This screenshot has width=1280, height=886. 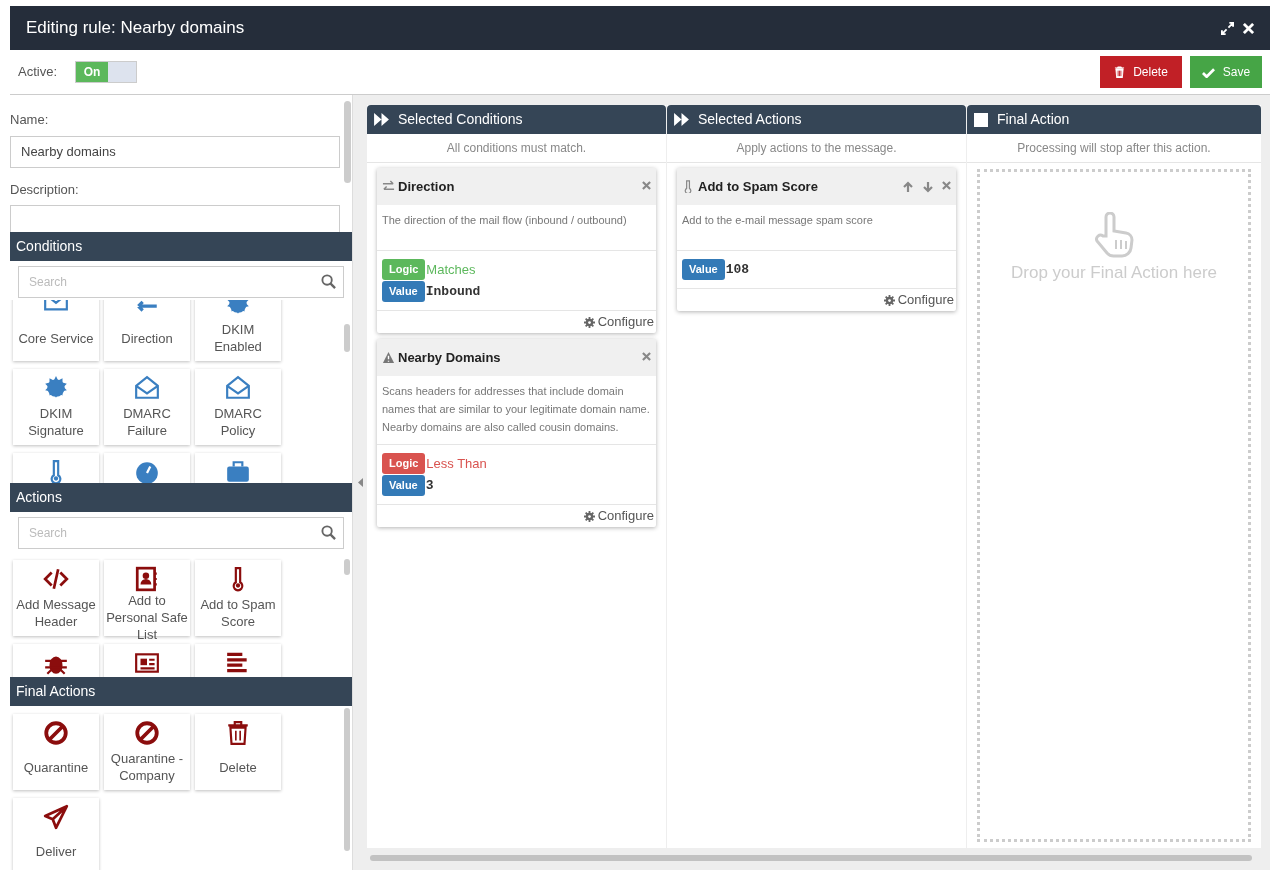 What do you see at coordinates (456, 463) in the screenshot?
I see `field-value: Less Than` at bounding box center [456, 463].